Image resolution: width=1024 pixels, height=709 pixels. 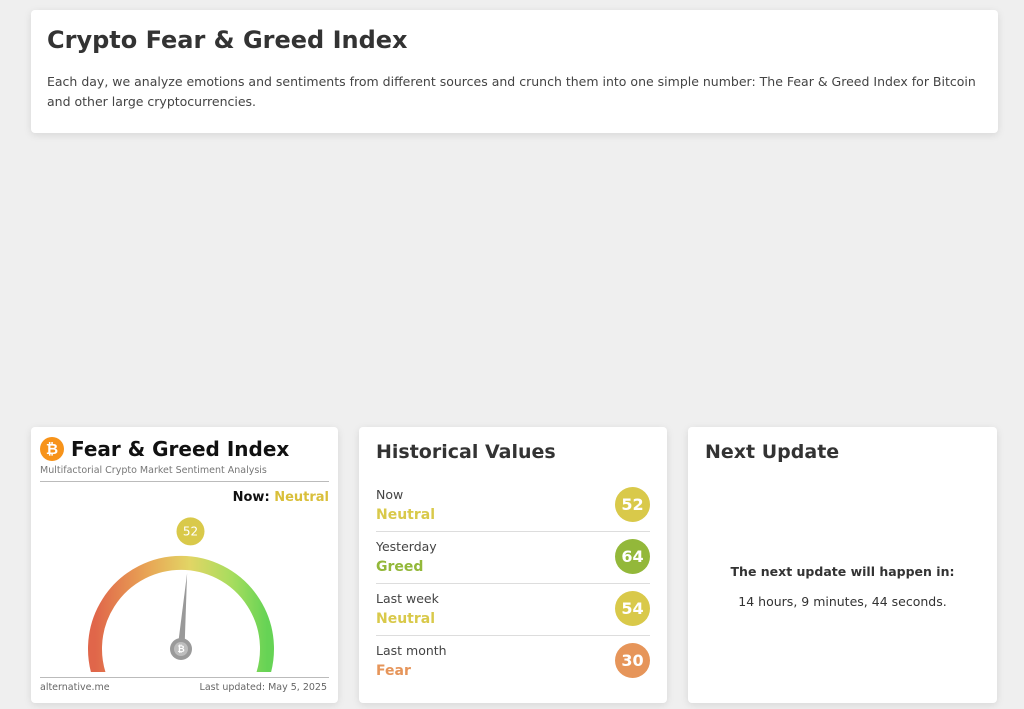 I want to click on classification: Fear, so click(x=393, y=671).